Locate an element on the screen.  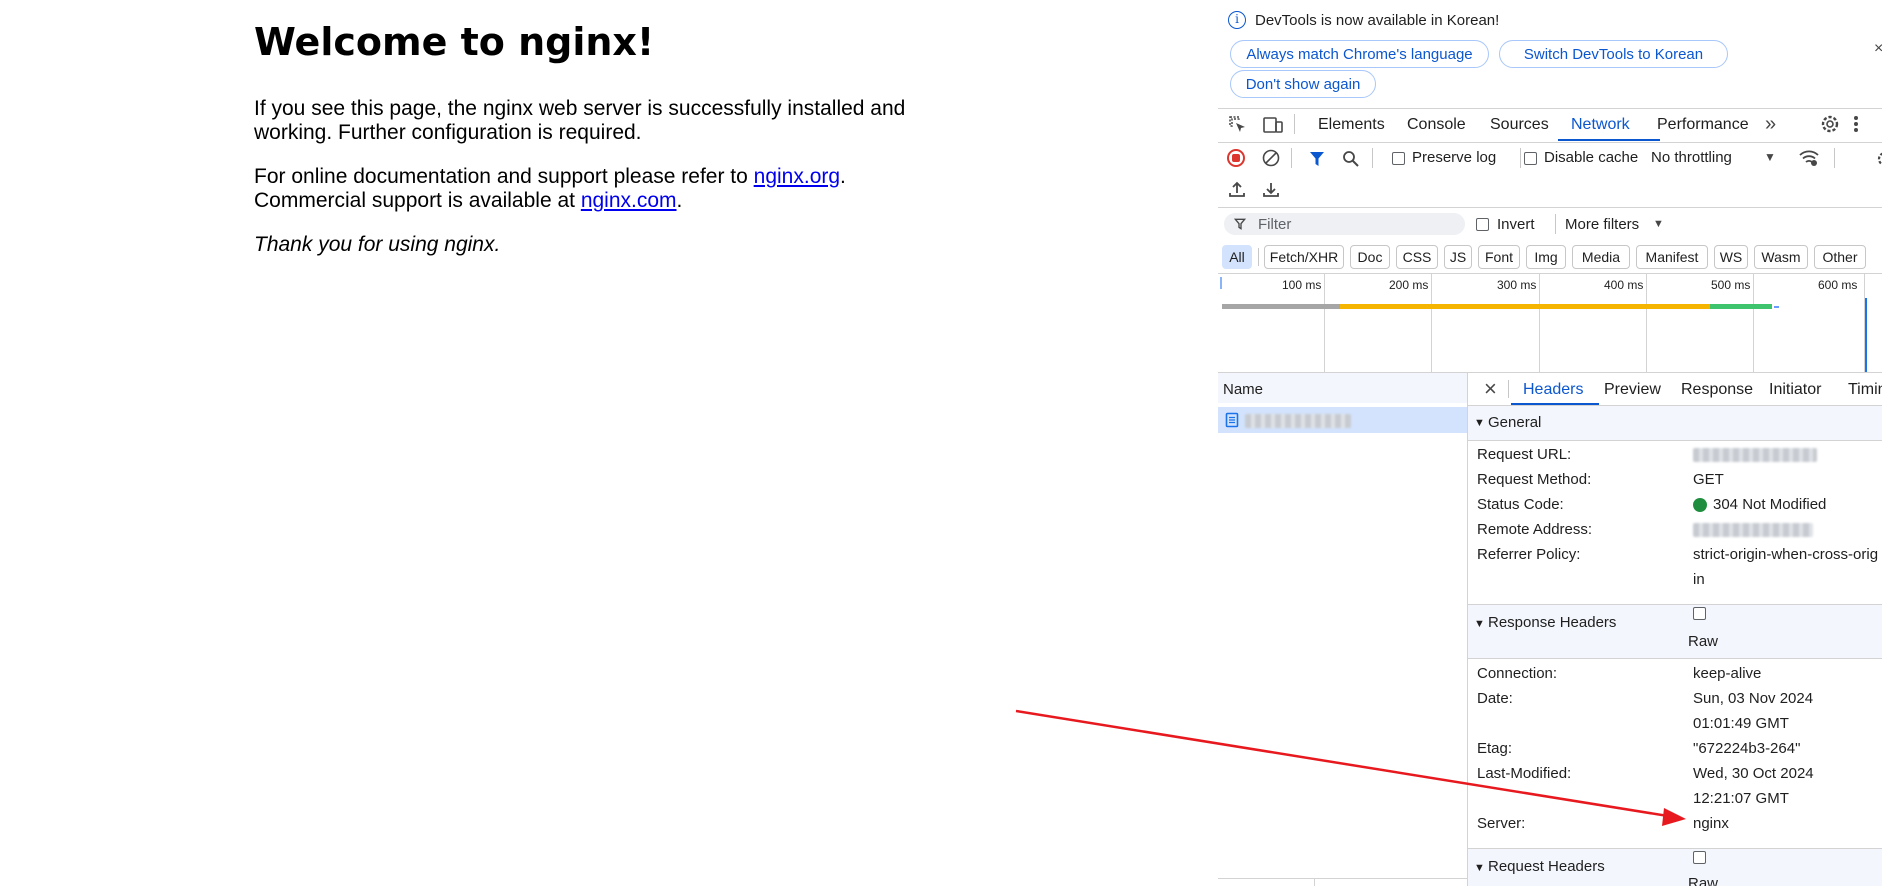
response-headers-section-header is located at coordinates (1675, 631).